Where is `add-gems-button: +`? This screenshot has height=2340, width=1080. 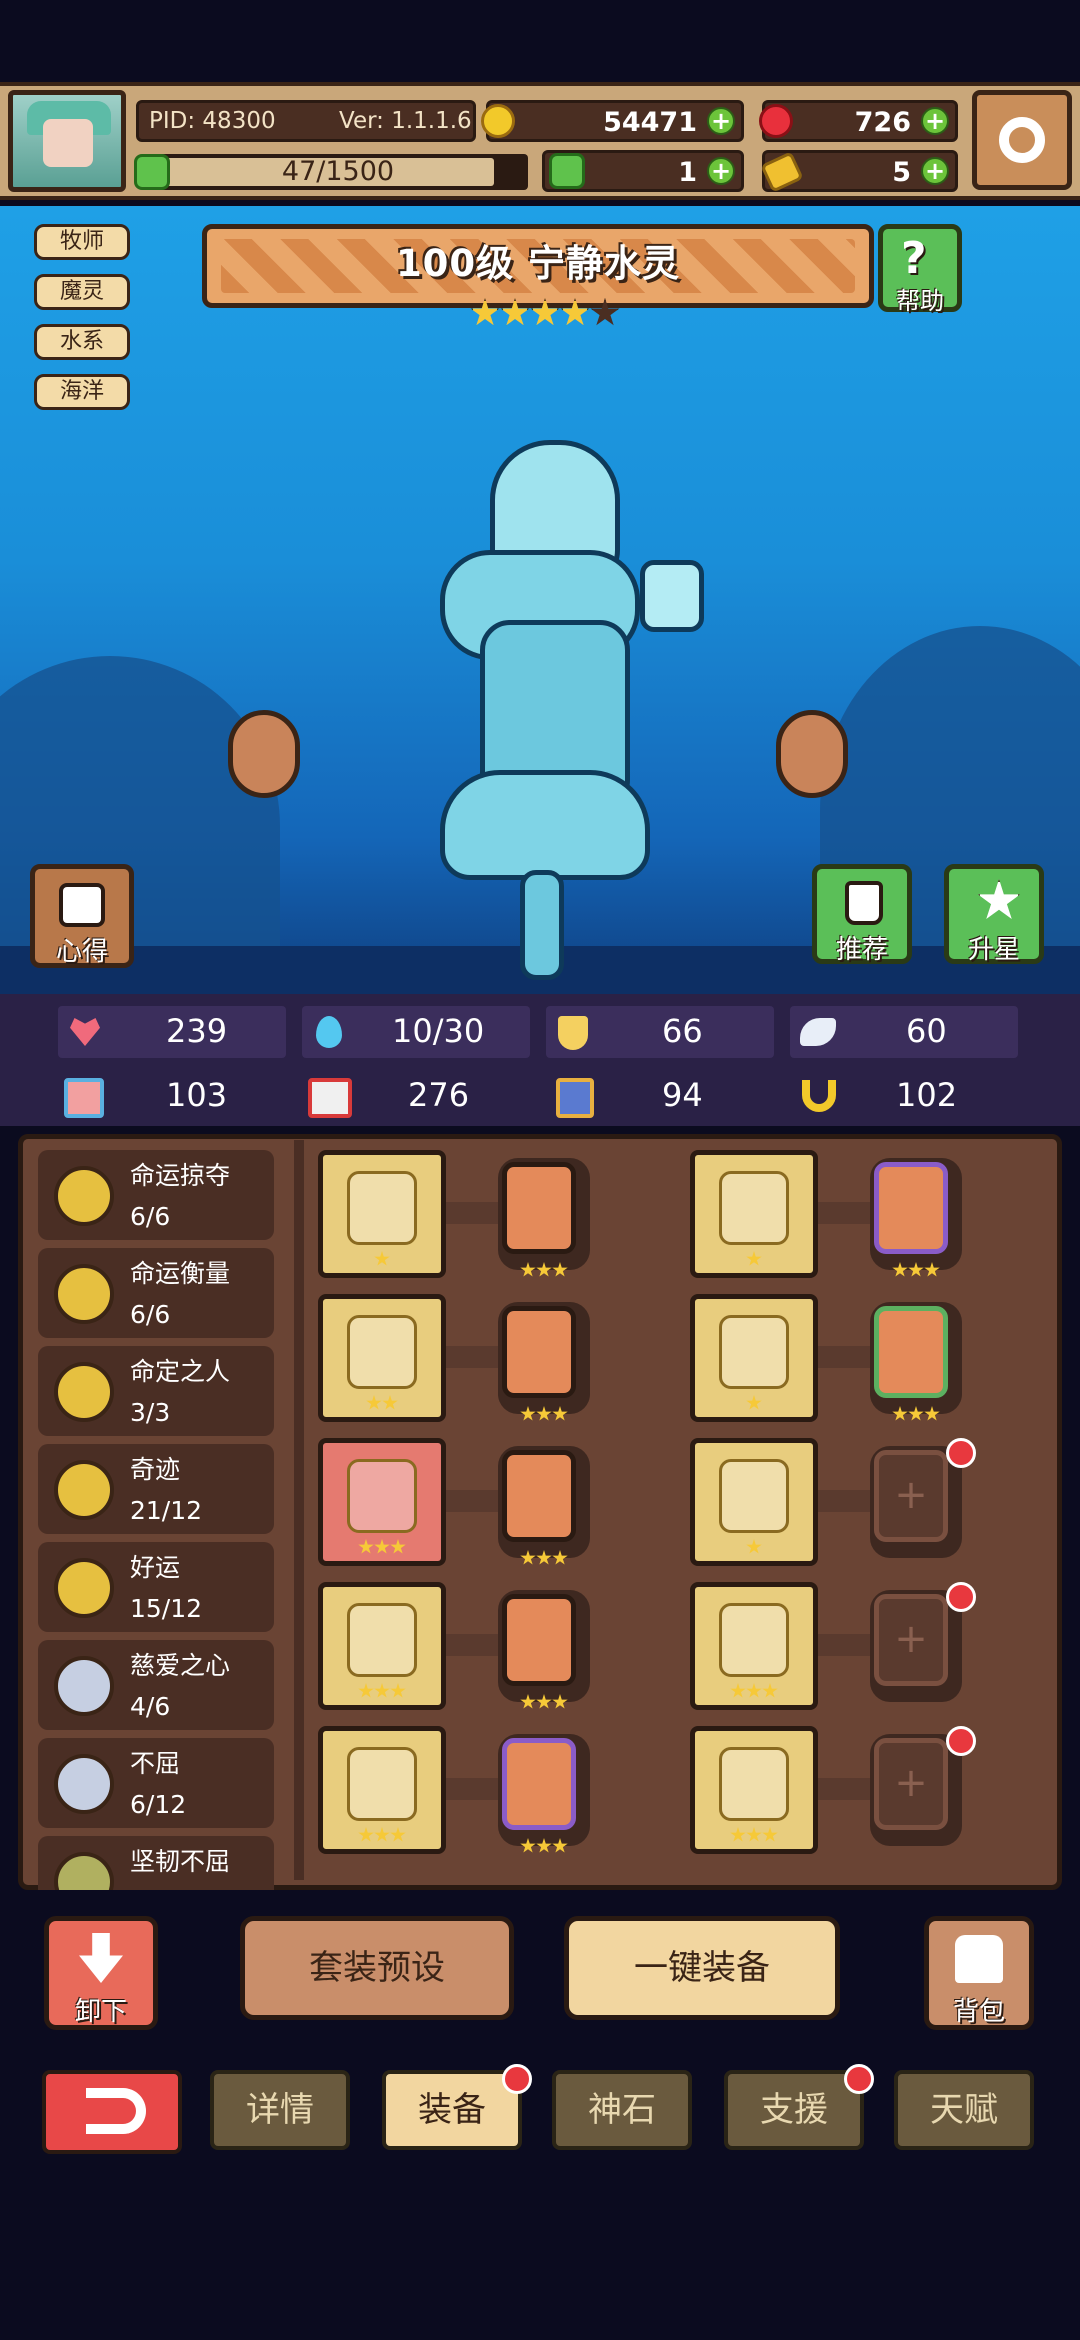 add-gems-button: + is located at coordinates (935, 121).